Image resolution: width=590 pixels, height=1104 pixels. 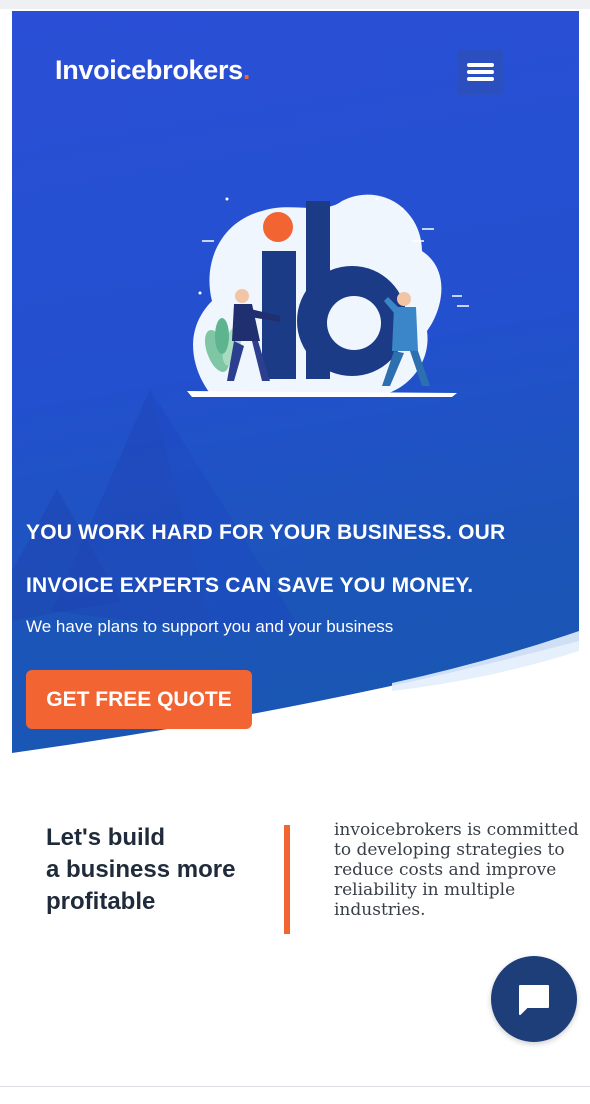 What do you see at coordinates (149, 70) in the screenshot?
I see `brand-logo-text: Invoicebrokers` at bounding box center [149, 70].